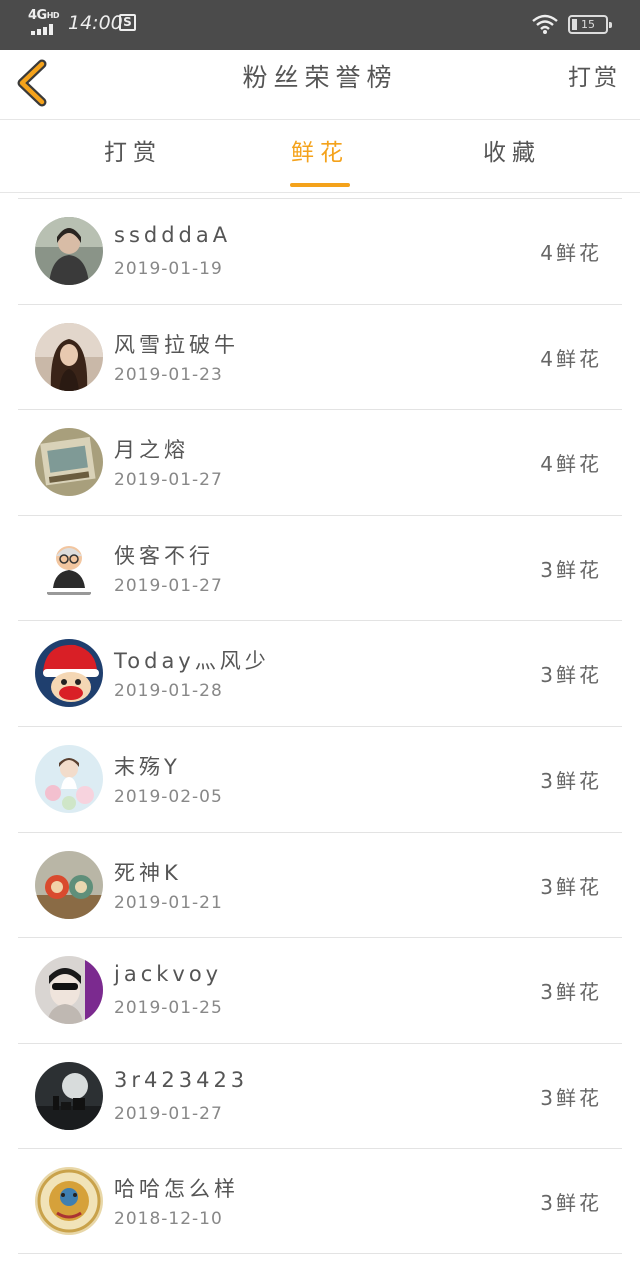 This screenshot has height=1276, width=640. Describe the element at coordinates (320, 153) in the screenshot. I see `tab-label: 鲜花` at that location.